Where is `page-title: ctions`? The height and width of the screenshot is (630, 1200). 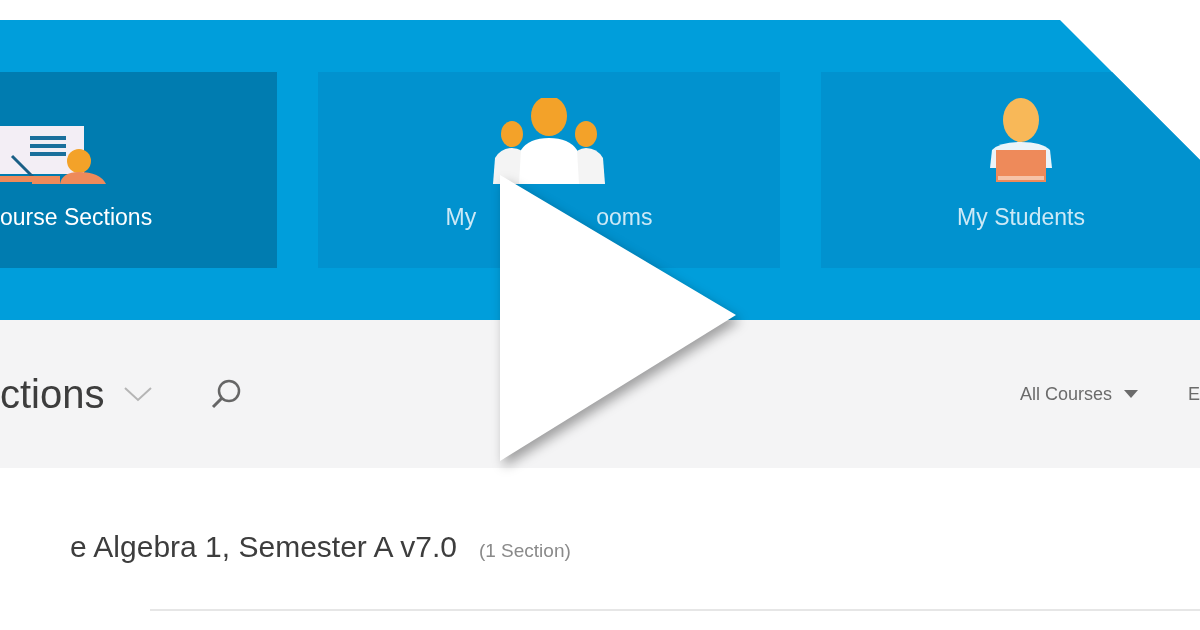
page-title: ctions is located at coordinates (52, 394).